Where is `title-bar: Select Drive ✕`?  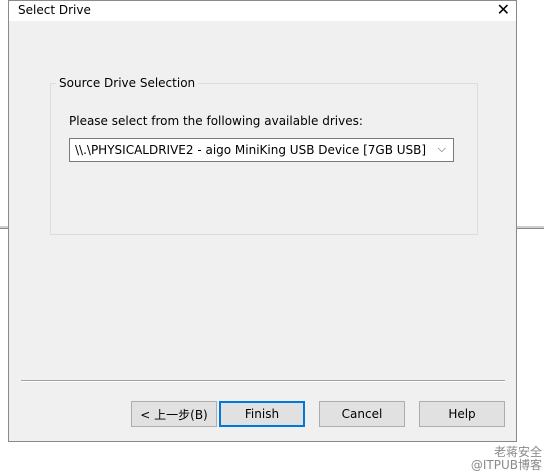 title-bar: Select Drive ✕ is located at coordinates (262, 11).